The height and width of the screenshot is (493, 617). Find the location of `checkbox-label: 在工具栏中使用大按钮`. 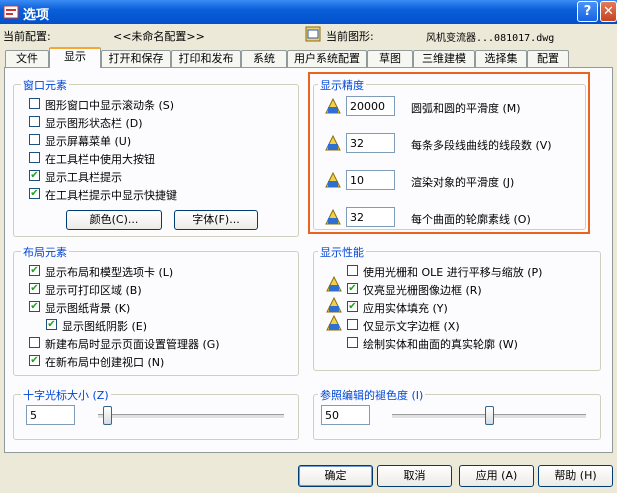

checkbox-label: 在工具栏中使用大按钮 is located at coordinates (100, 159).